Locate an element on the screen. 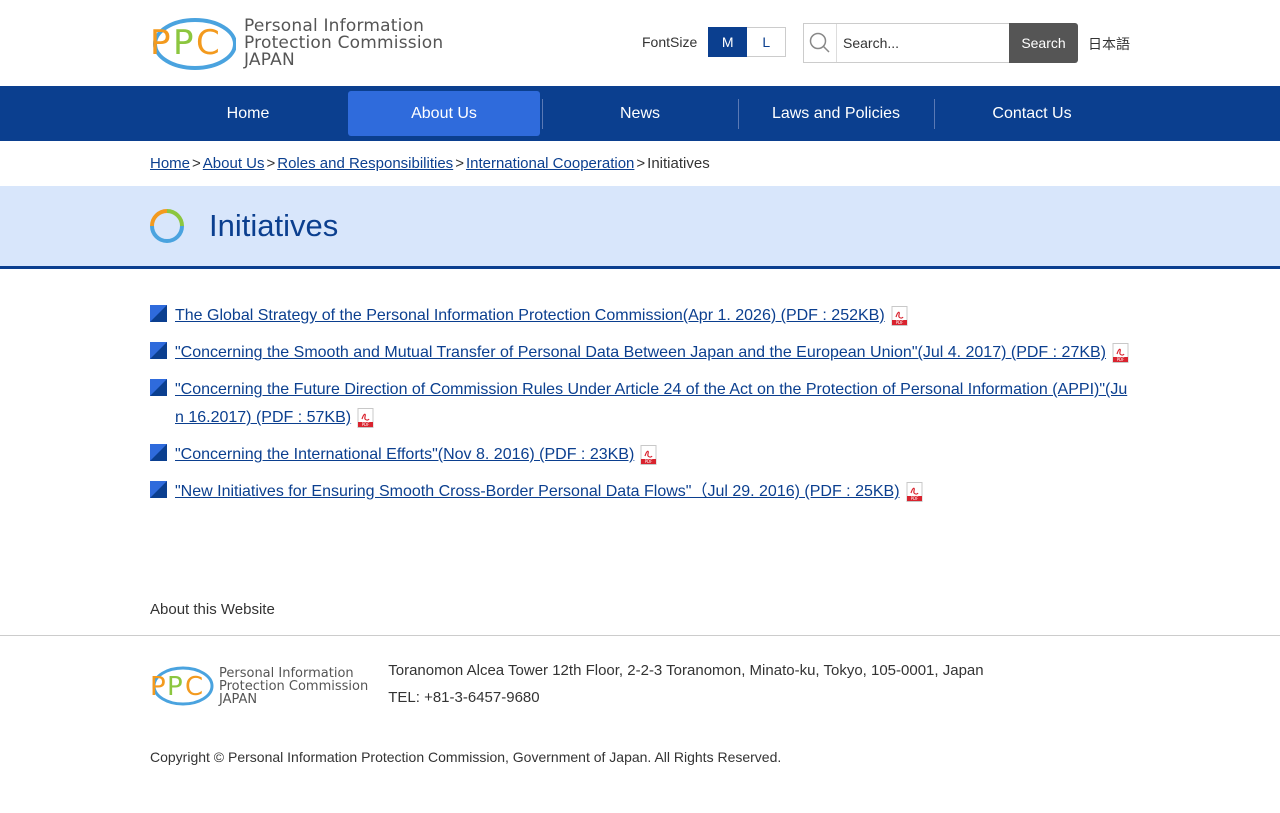 The image size is (1280, 813). search-icon is located at coordinates (820, 43).